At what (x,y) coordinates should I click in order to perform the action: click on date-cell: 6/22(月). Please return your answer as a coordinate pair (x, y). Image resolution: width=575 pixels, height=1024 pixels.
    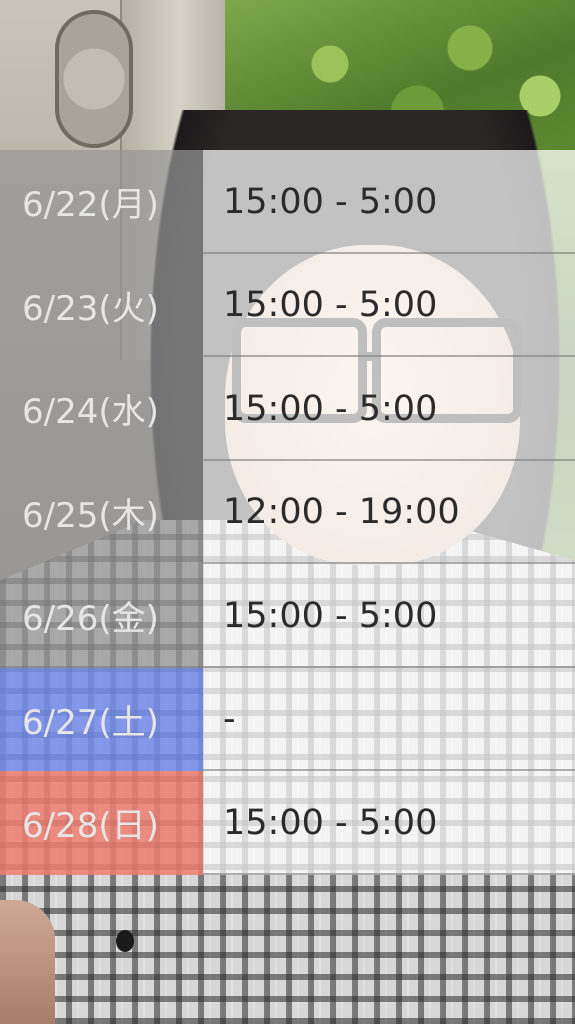
    Looking at the image, I should click on (101, 202).